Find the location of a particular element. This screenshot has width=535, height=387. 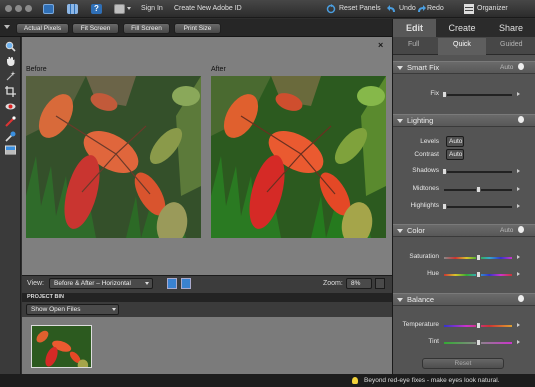

after-image is located at coordinates (298, 157).